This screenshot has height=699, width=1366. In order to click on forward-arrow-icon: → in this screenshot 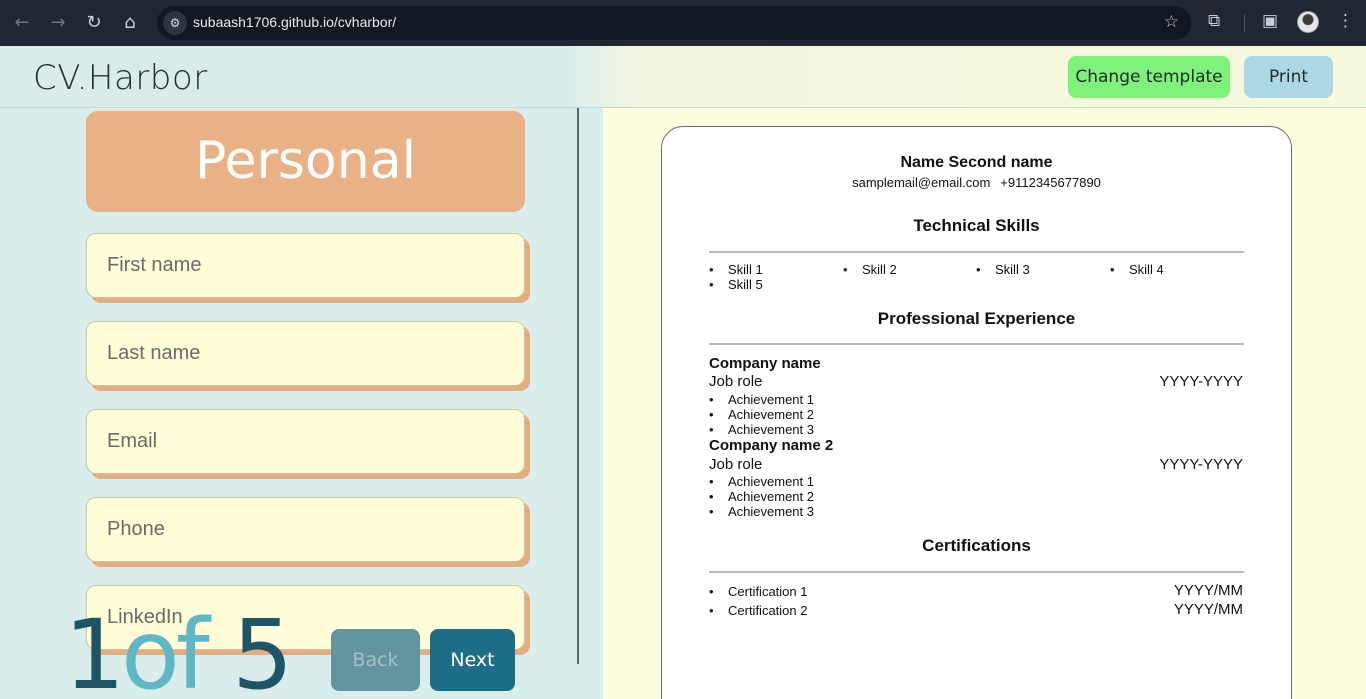, I will do `click(58, 23)`.